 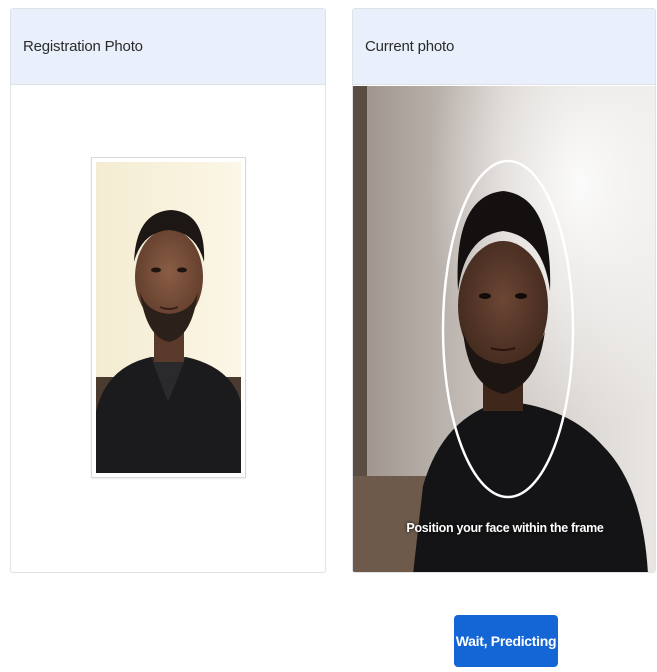 I want to click on current-photo-header: Current photo, so click(x=504, y=47).